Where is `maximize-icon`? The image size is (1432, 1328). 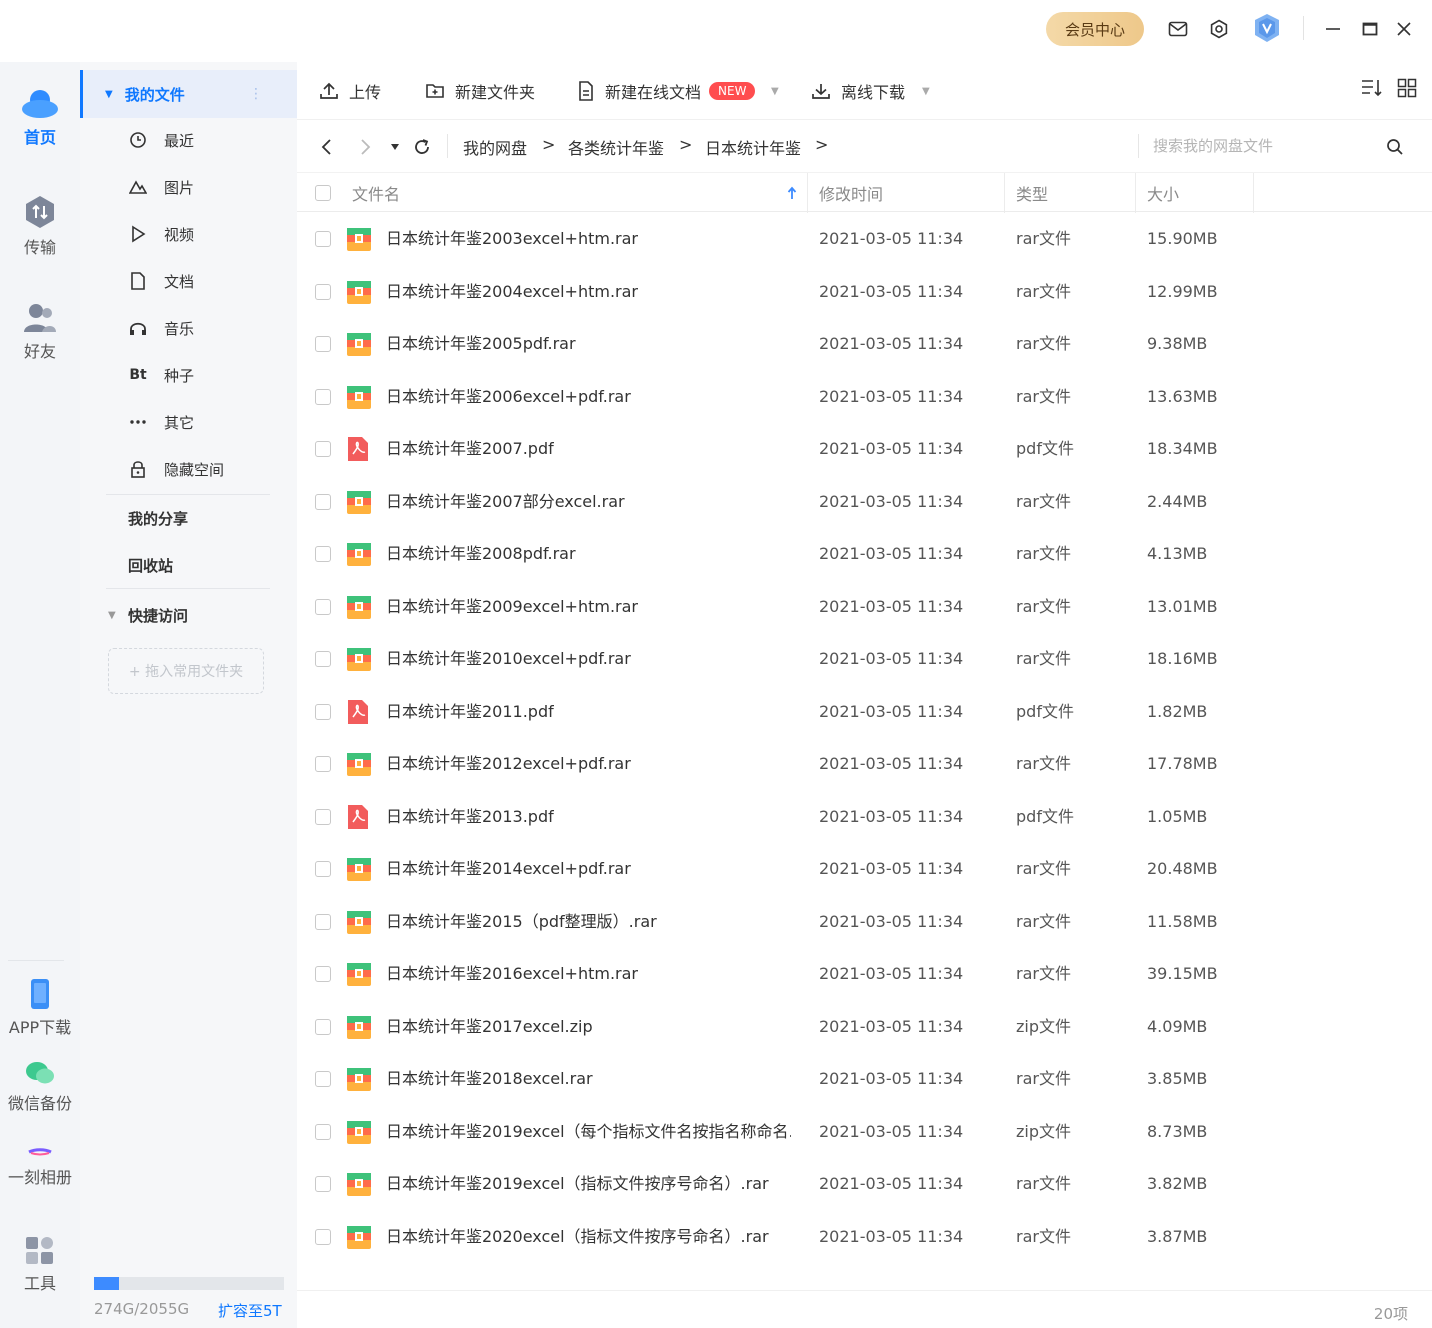 maximize-icon is located at coordinates (1370, 29).